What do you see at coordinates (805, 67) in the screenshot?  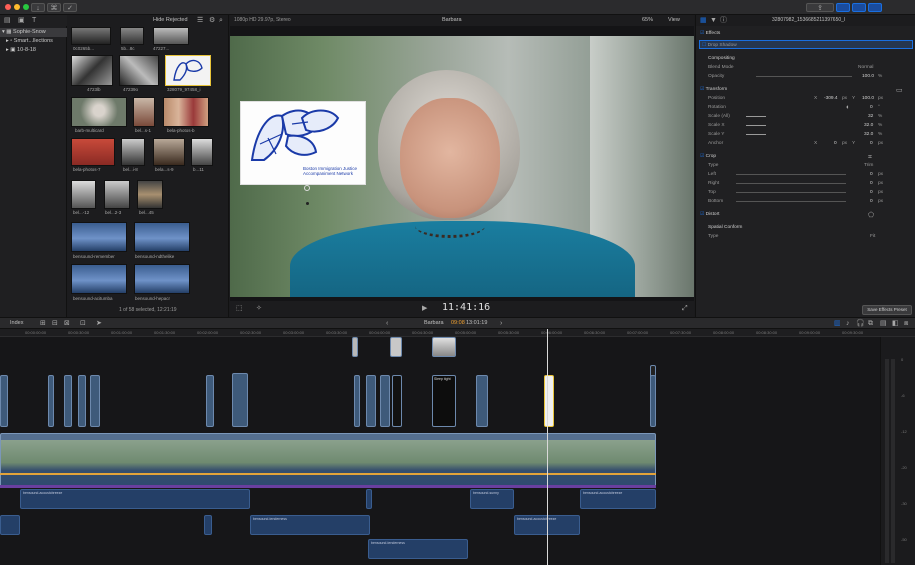 I see `blend-mode-row: Blend Mode Normal` at bounding box center [805, 67].